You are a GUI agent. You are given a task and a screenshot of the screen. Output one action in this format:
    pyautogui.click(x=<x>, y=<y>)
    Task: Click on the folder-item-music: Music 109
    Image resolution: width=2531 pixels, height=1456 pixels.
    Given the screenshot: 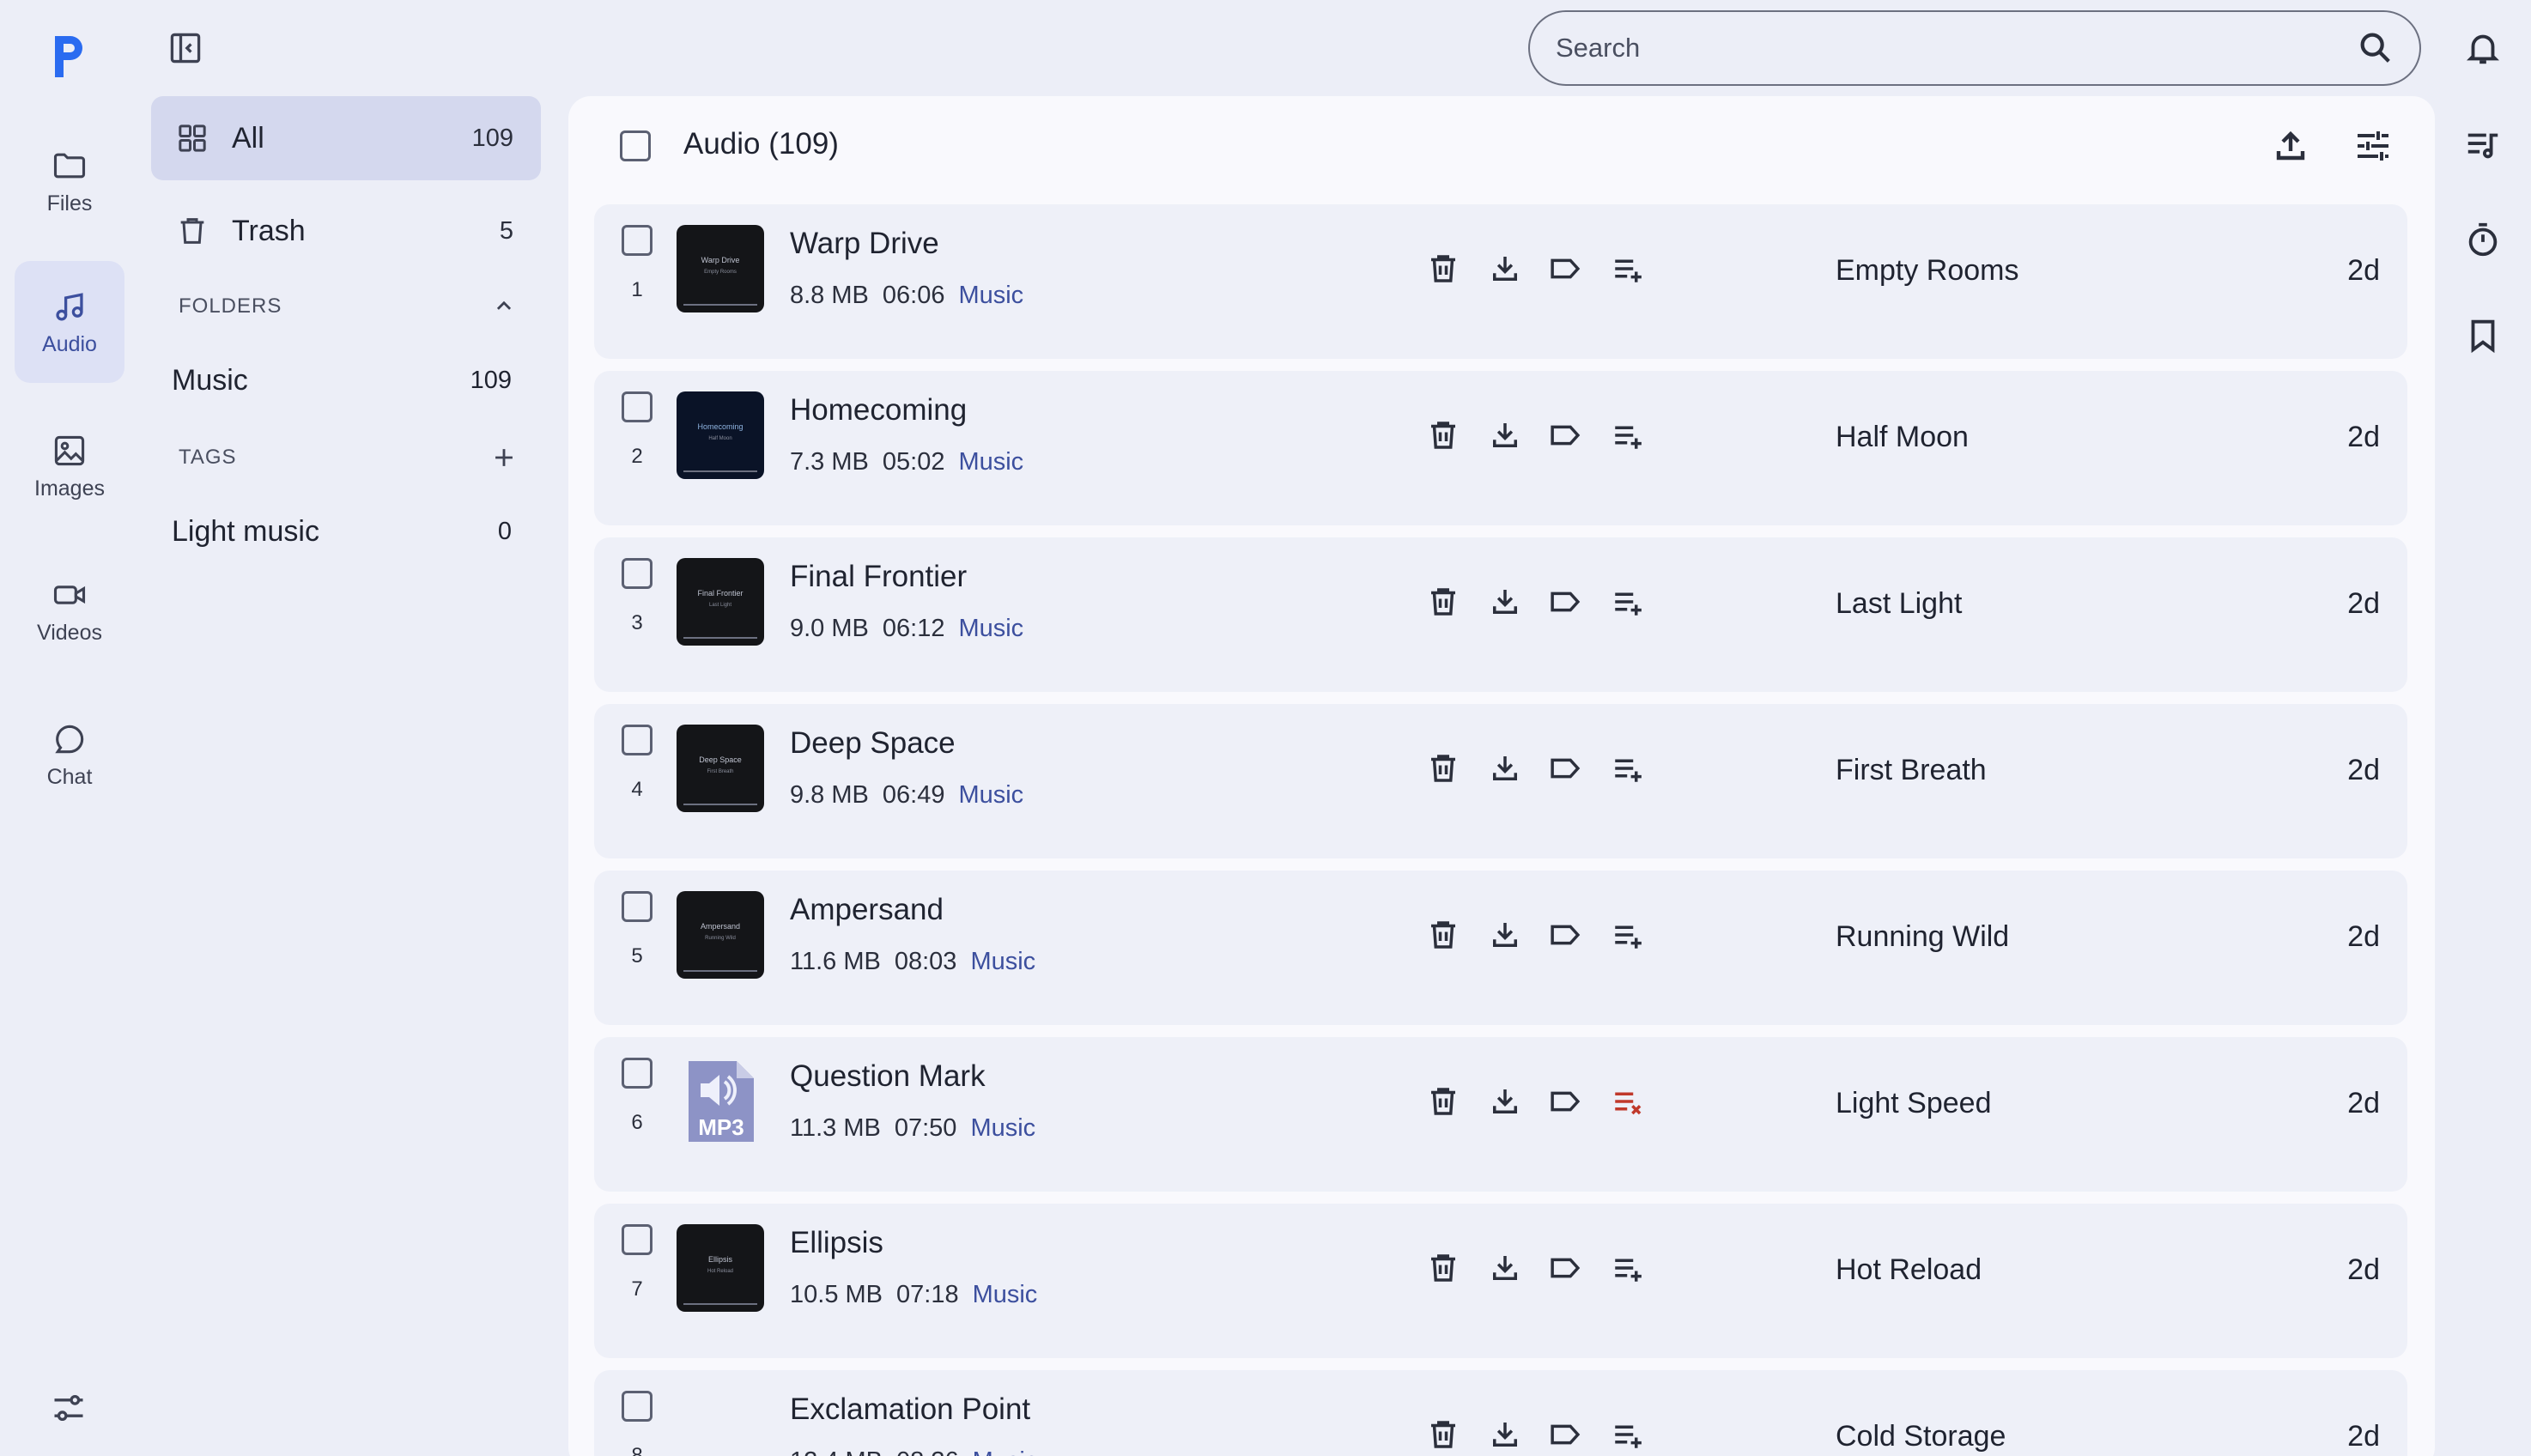 What is the action you would take?
    pyautogui.click(x=345, y=381)
    